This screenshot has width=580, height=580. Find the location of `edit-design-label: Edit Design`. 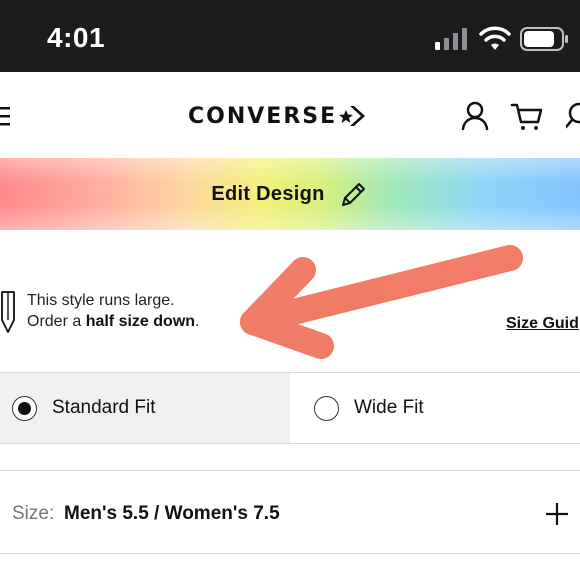

edit-design-label: Edit Design is located at coordinates (268, 193).